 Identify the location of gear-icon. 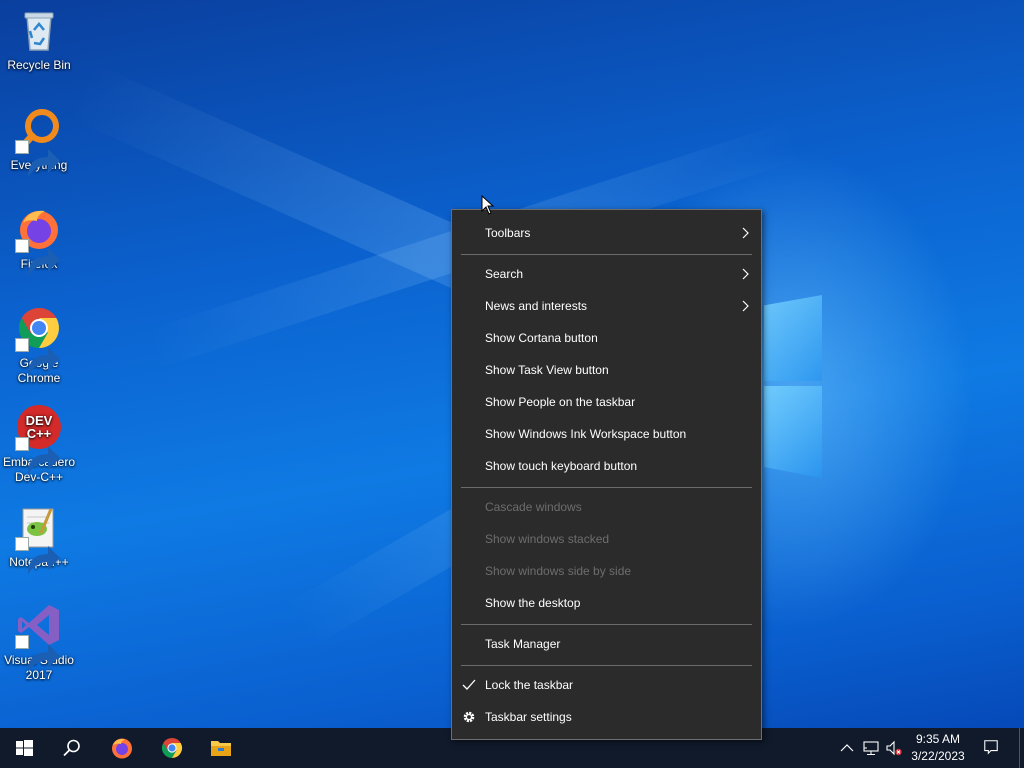
(469, 717).